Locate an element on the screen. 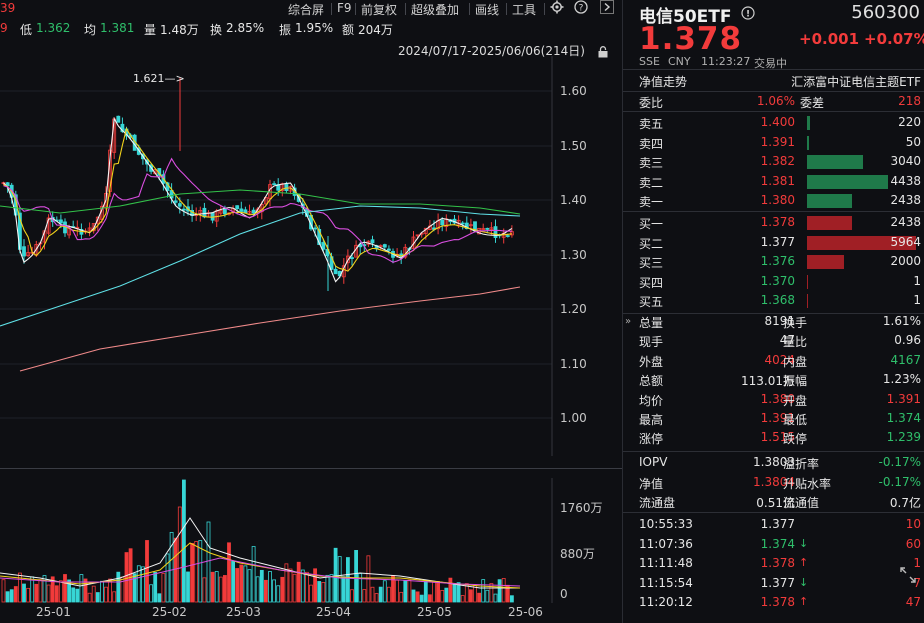 This screenshot has height=623, width=924. tick-time: 11:15:54 is located at coordinates (666, 583).